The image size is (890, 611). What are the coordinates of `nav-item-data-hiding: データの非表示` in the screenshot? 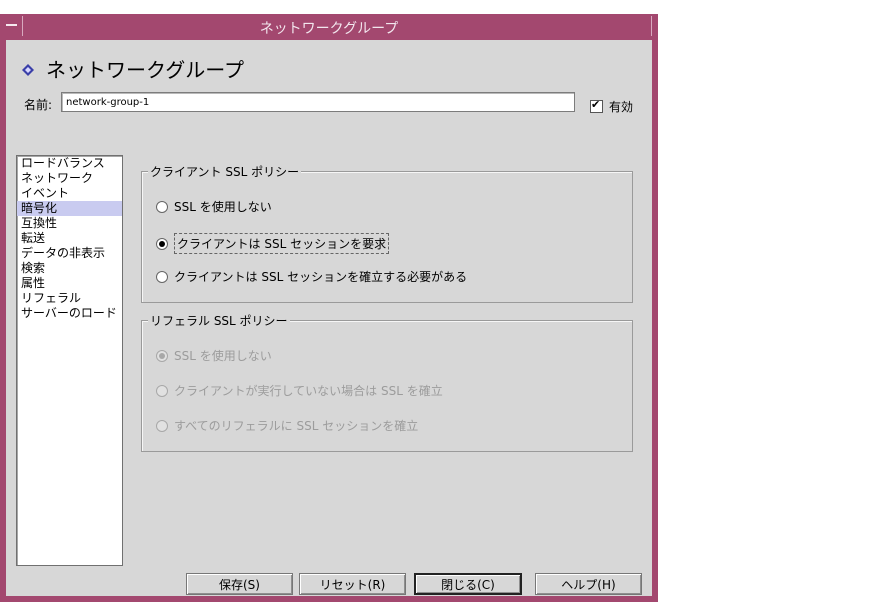 It's located at (69, 253).